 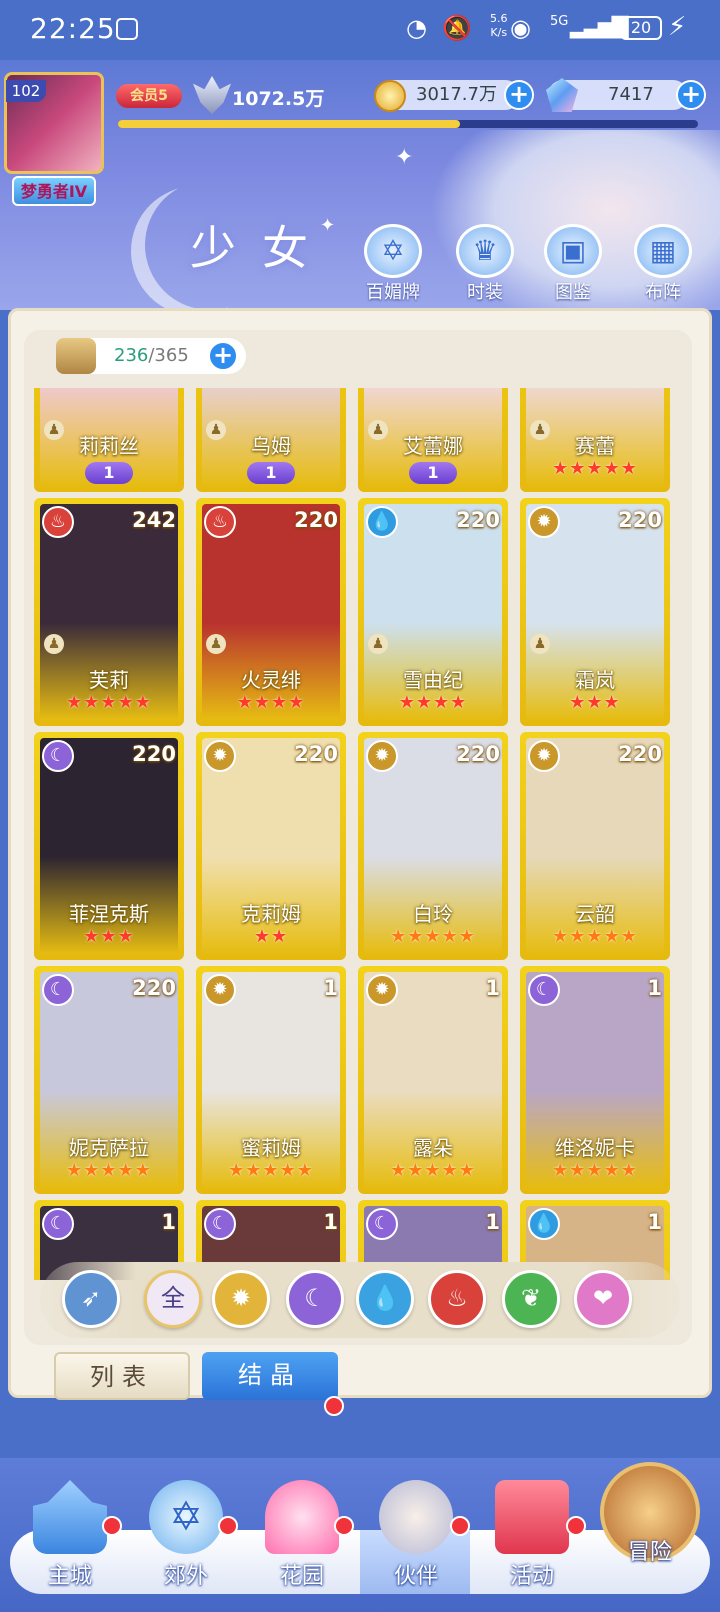 I want to click on status-bar: 22:25 ◔ 🔕 5.6 K/s ◉ 5G ▂▃▅▇ 20 ⚡, so click(x=360, y=30).